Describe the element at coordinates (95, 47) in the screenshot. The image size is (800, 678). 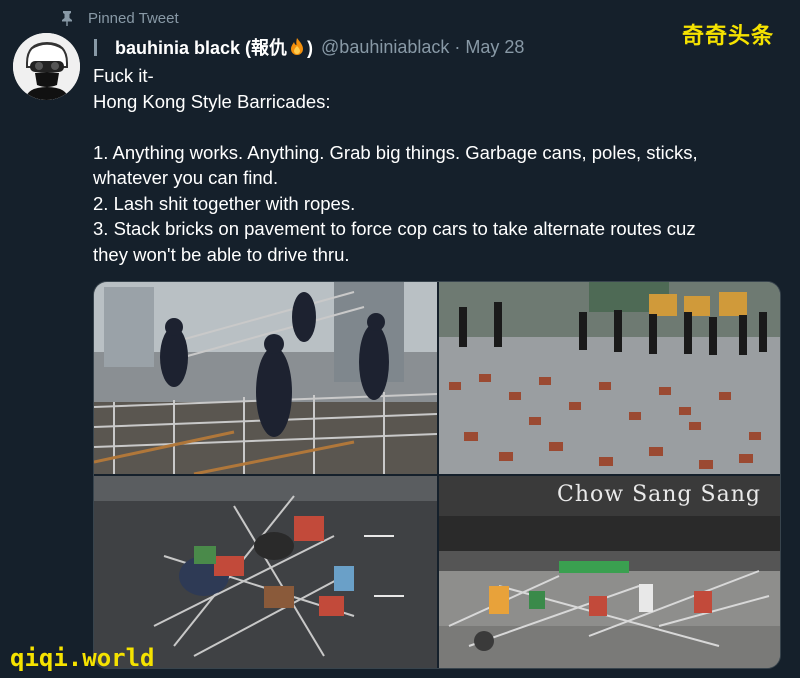
I see `thread-line` at that location.